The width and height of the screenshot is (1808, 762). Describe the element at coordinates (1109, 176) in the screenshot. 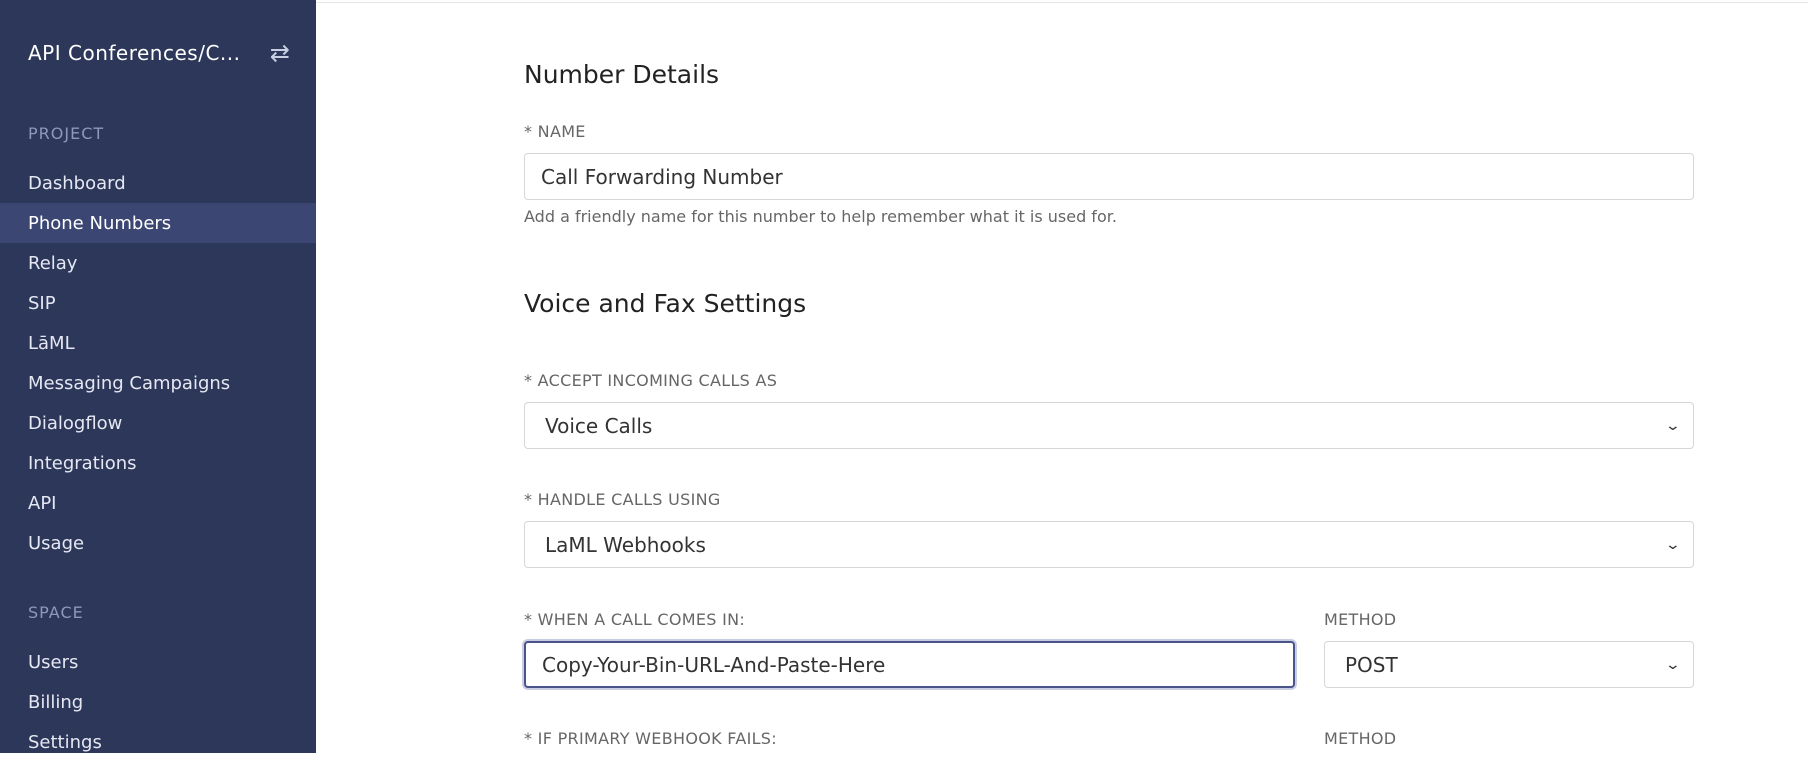

I see `name-input: Call Forwarding Number` at that location.